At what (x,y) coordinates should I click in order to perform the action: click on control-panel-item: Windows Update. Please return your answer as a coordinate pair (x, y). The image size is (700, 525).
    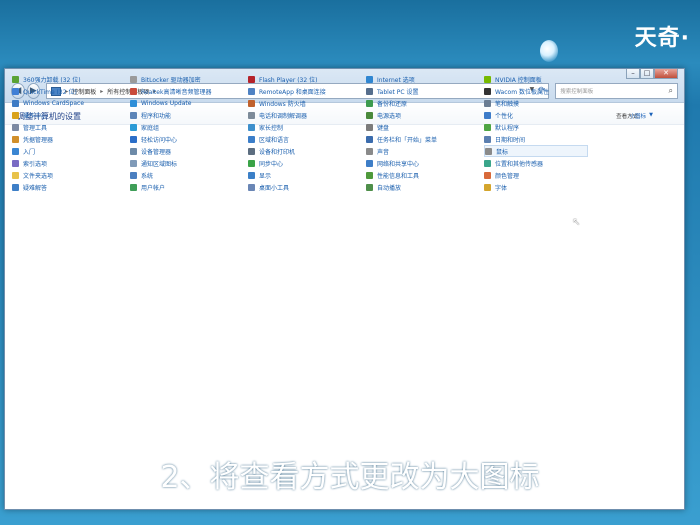
    Looking at the image, I should click on (189, 103).